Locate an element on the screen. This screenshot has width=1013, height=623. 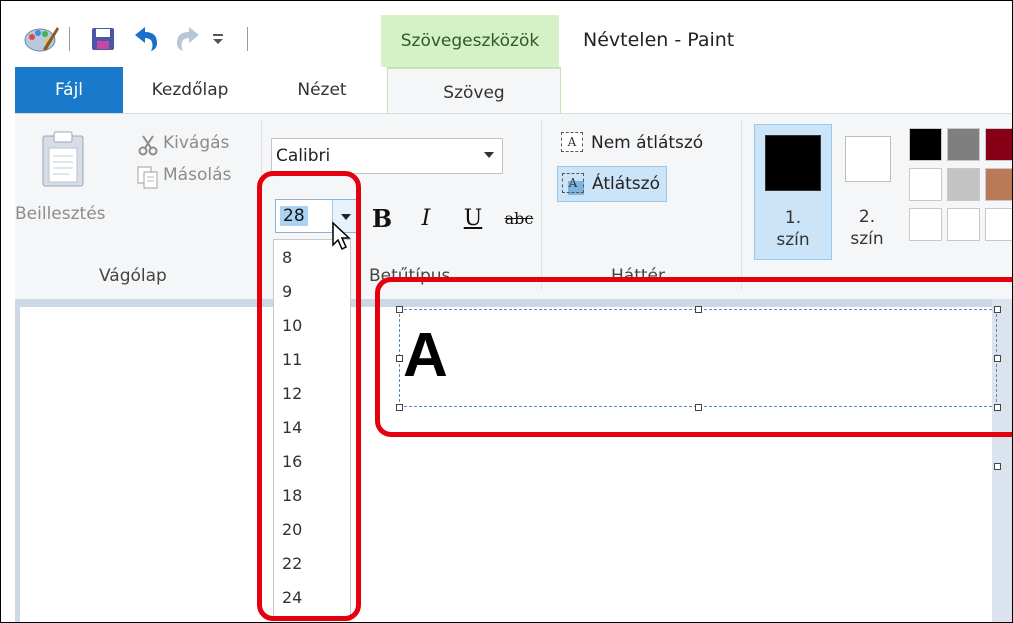
mouse-cursor-icon is located at coordinates (341, 236).